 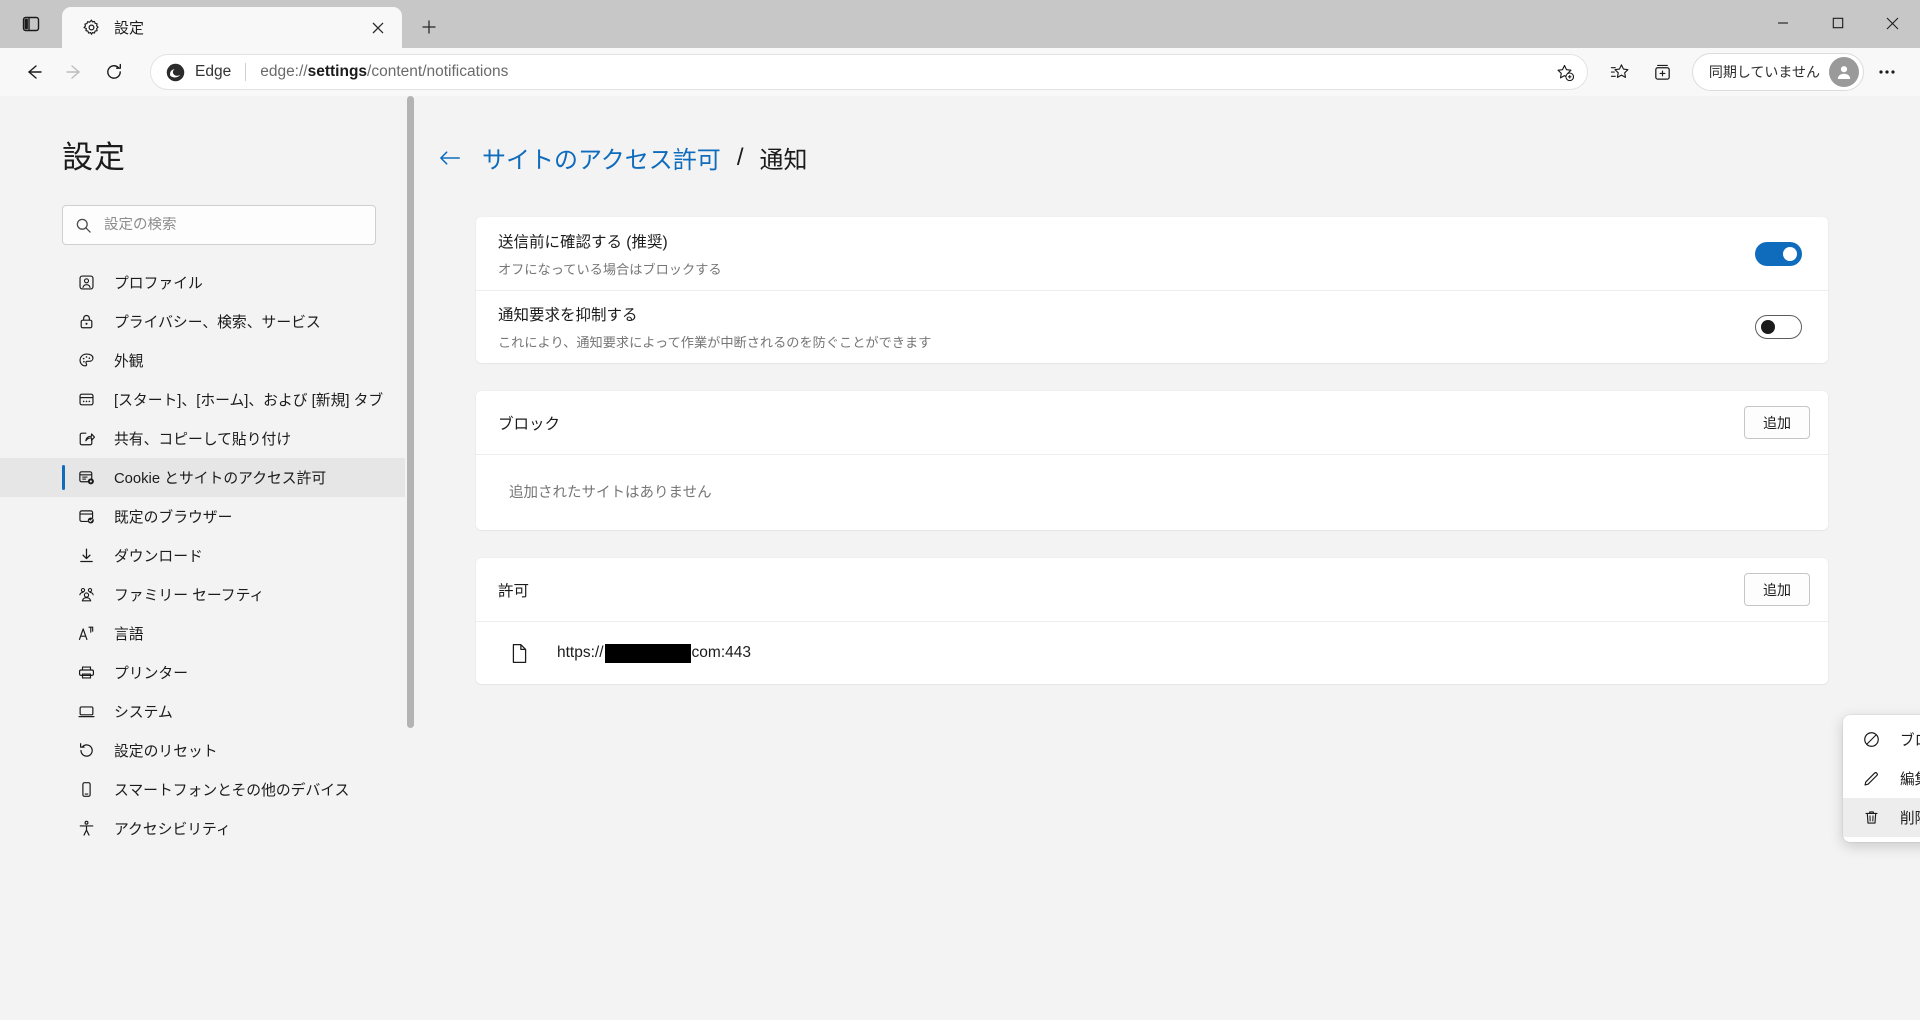 I want to click on sidebar-item-languages: 言語, so click(x=208, y=633).